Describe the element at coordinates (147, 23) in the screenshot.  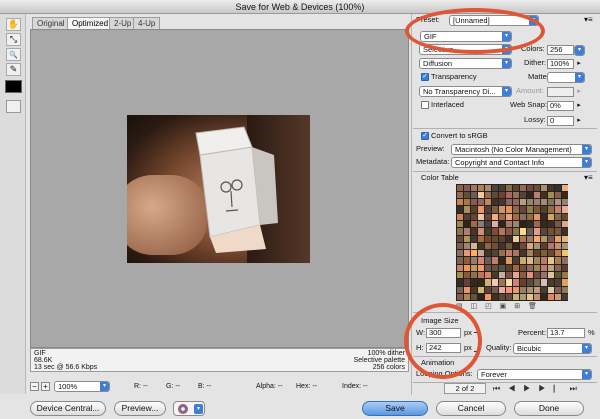
I see `tab-4up: 4-Up` at that location.